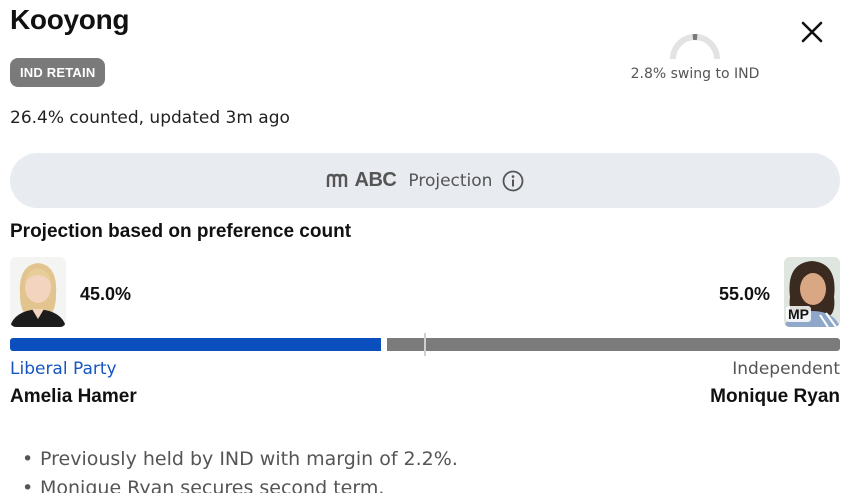  Describe the element at coordinates (613, 344) in the screenshot. I see `bar-segment-independent` at that location.